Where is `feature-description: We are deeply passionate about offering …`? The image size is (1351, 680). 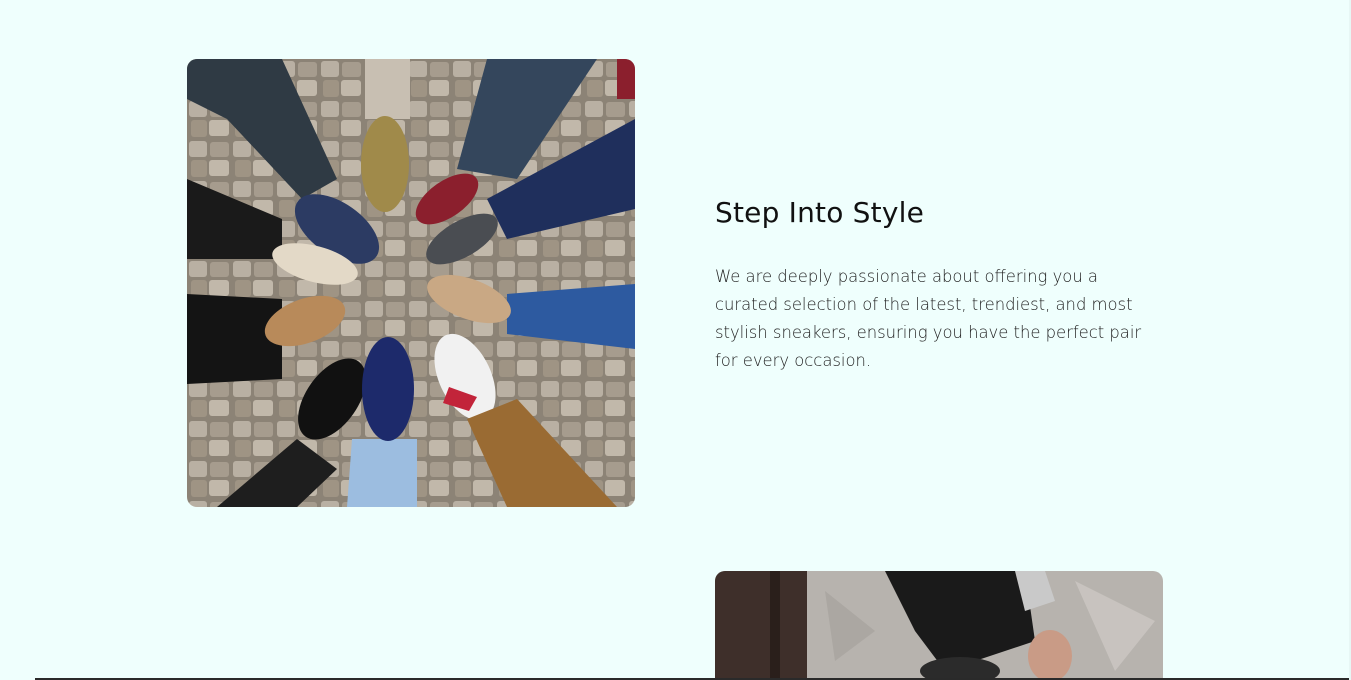 feature-description: We are deeply passionate about offering … is located at coordinates (928, 318).